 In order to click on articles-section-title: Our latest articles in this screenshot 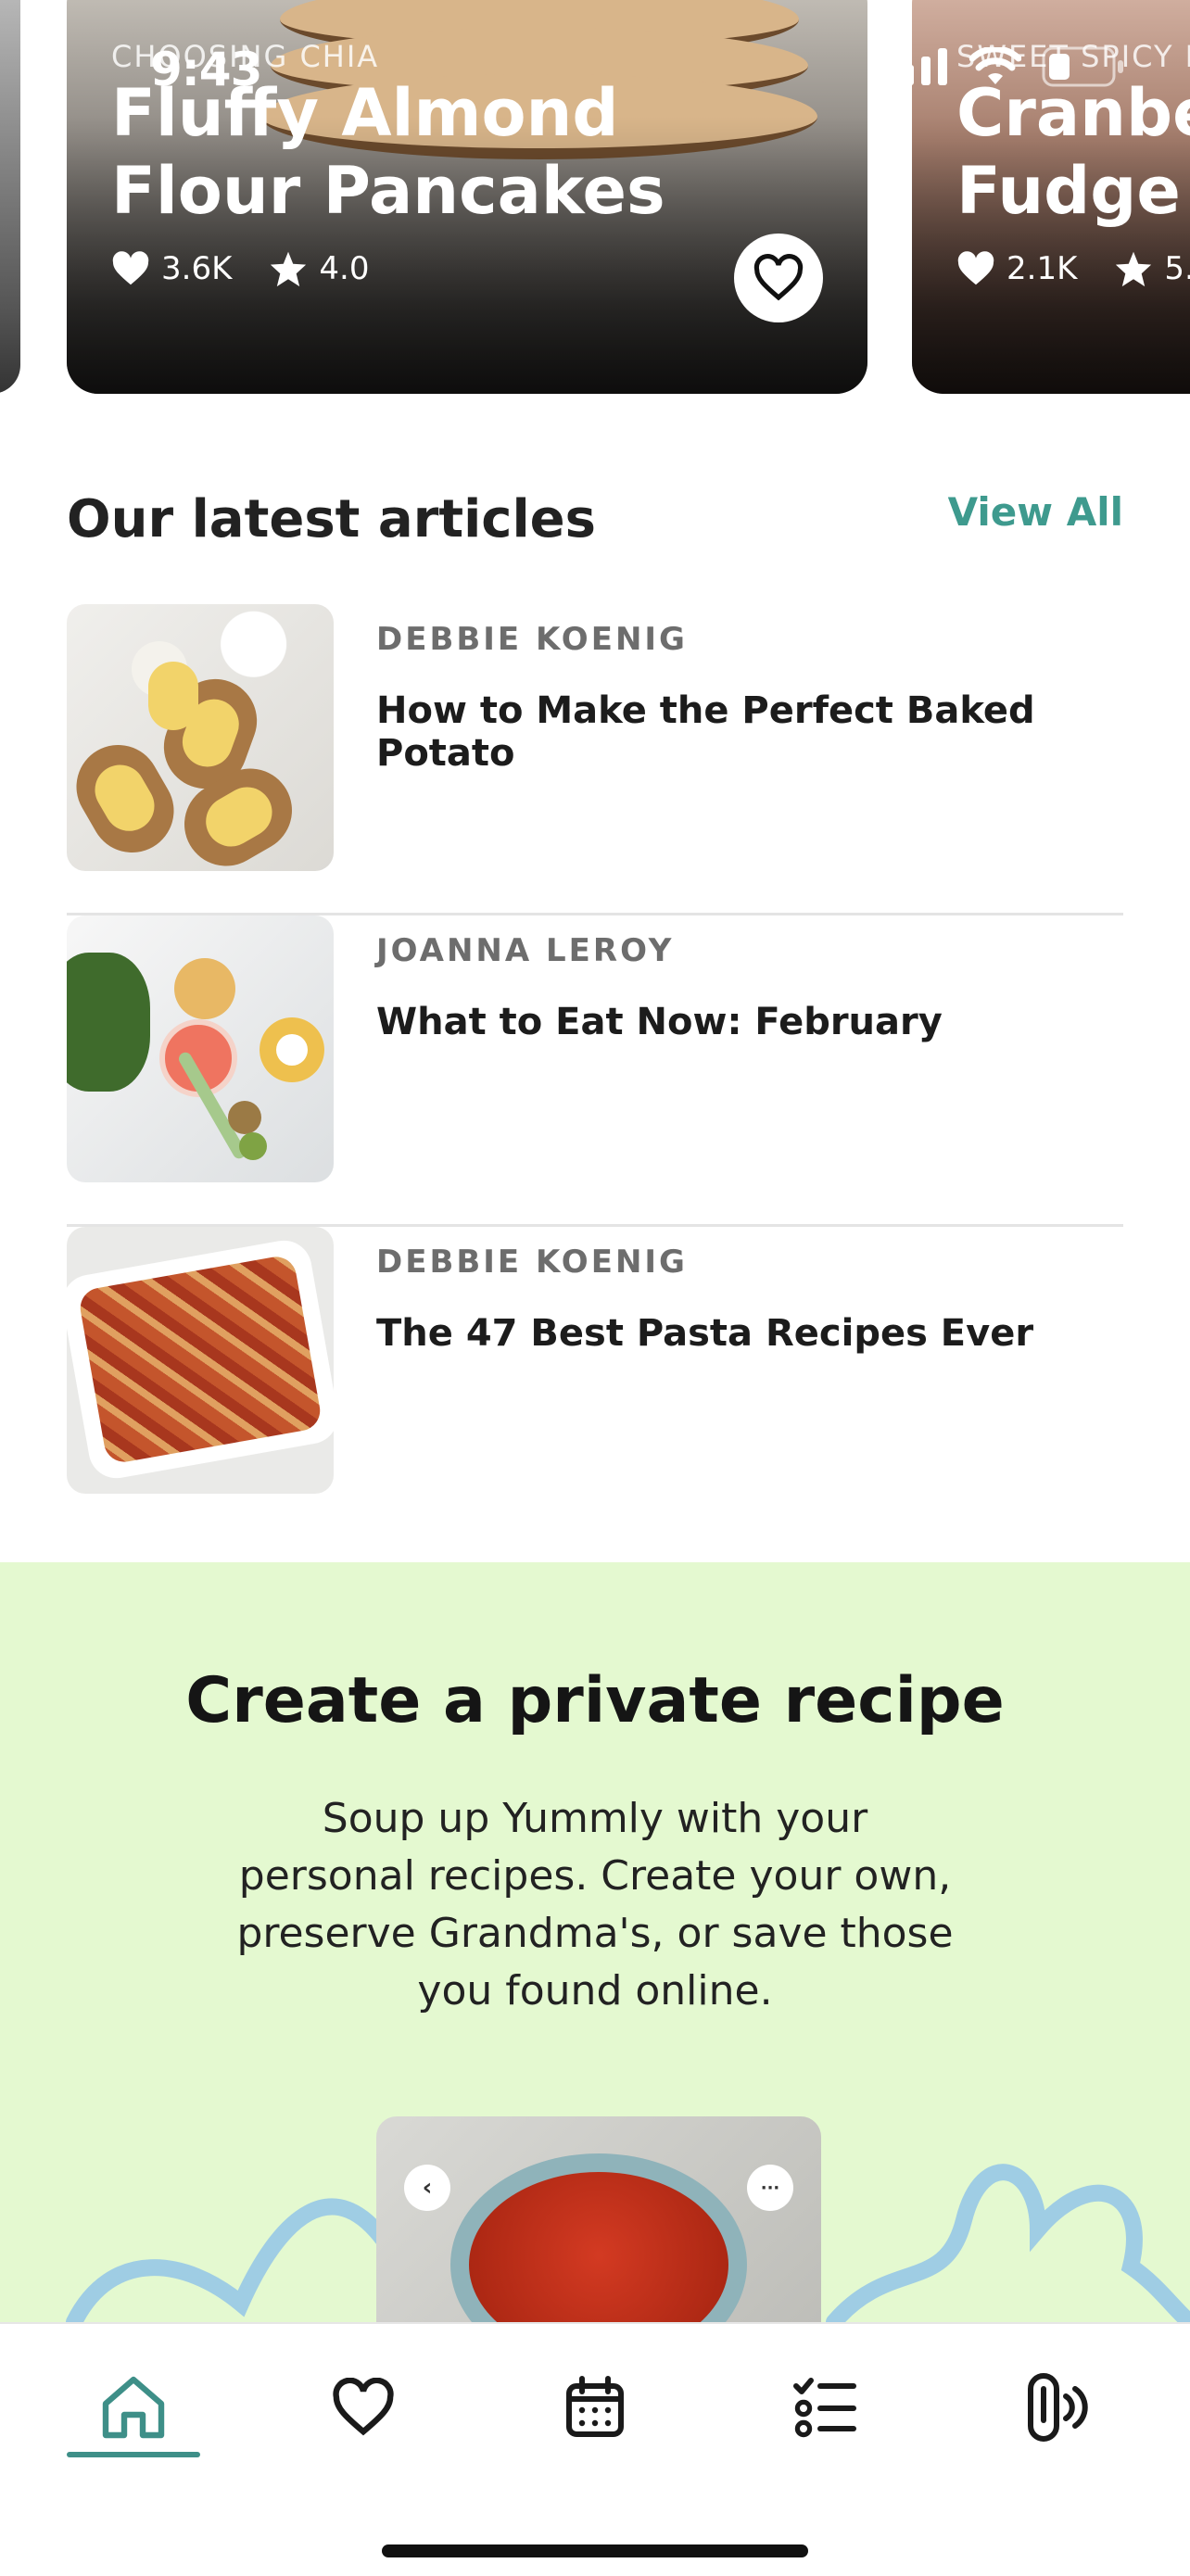, I will do `click(331, 519)`.